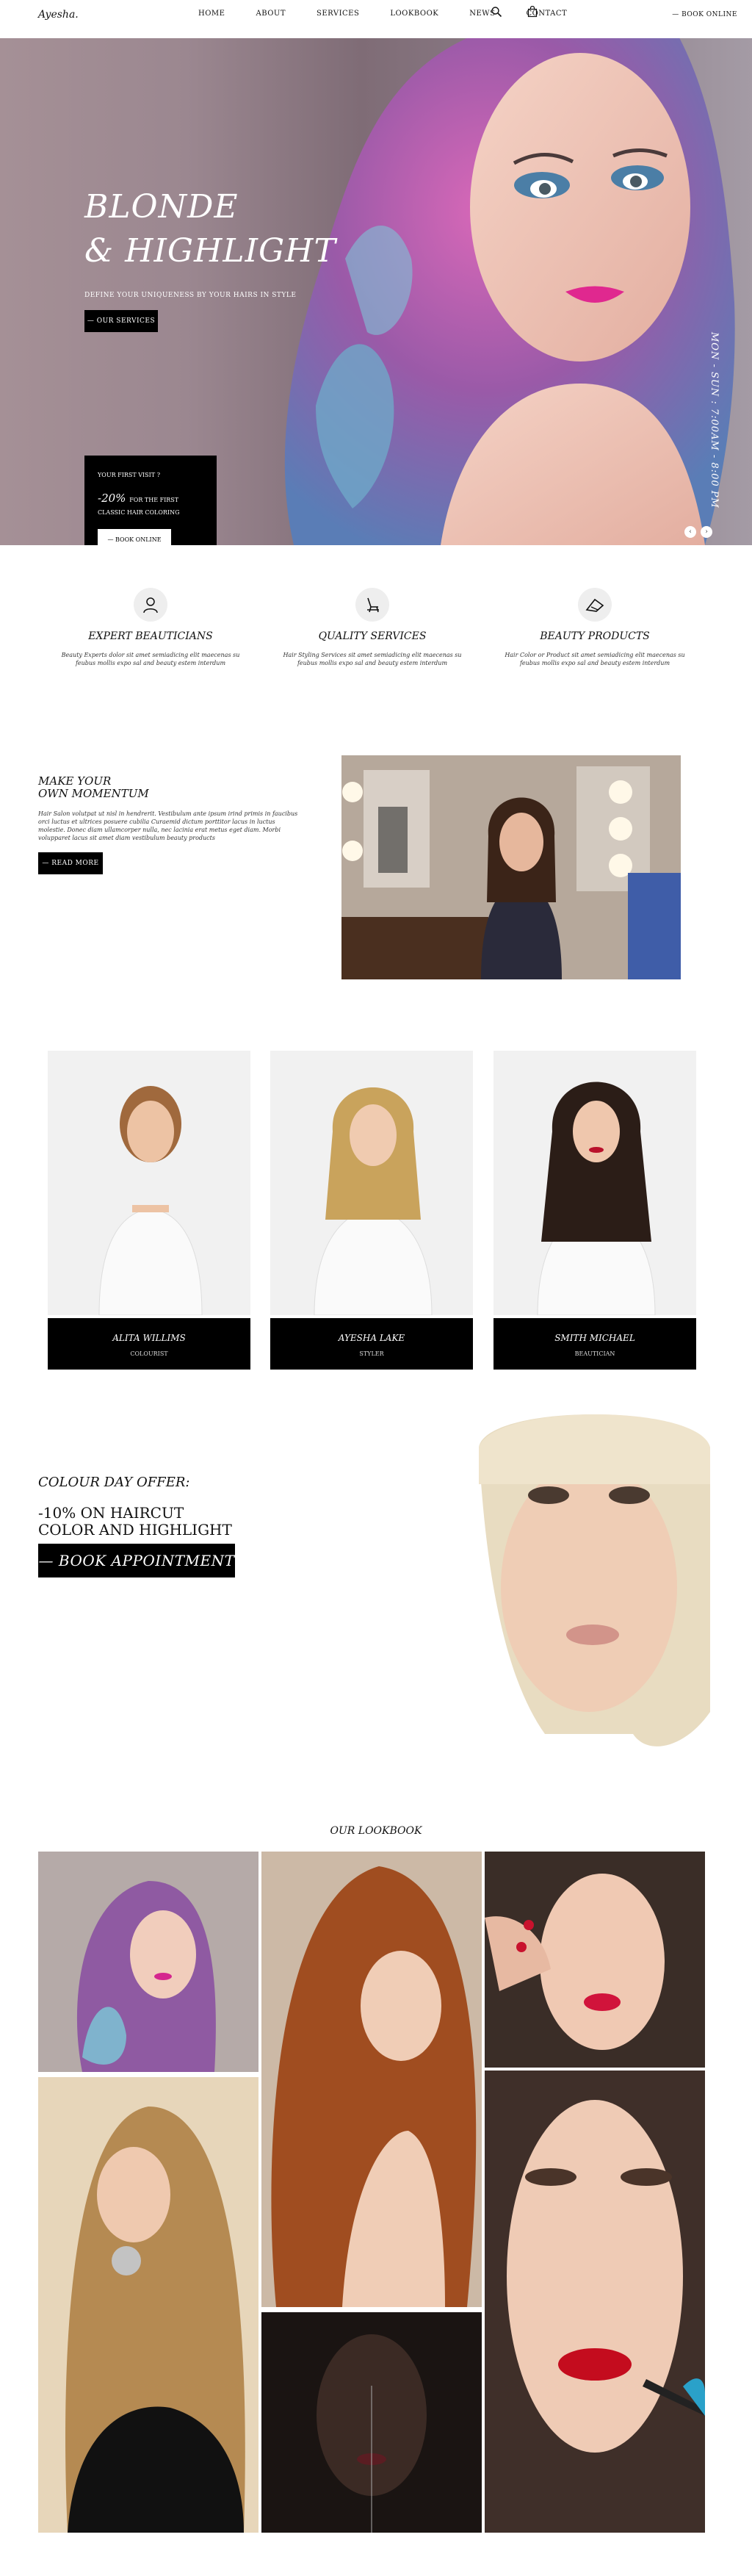 The height and width of the screenshot is (2576, 752). Describe the element at coordinates (372, 636) in the screenshot. I see `feature-title: QUALITY SERVICES` at that location.